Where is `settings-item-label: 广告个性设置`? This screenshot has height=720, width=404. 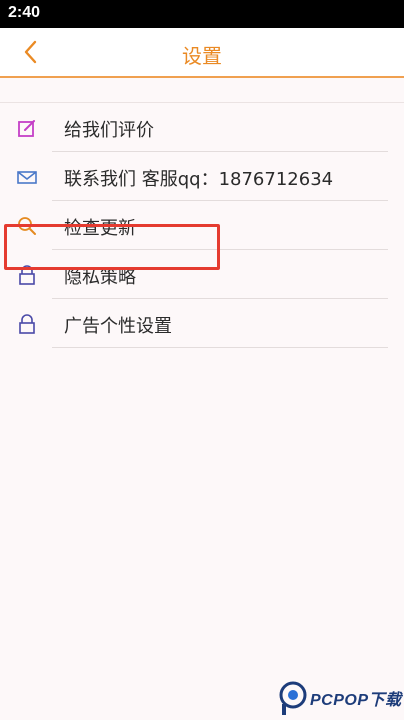 settings-item-label: 广告个性设置 is located at coordinates (118, 326).